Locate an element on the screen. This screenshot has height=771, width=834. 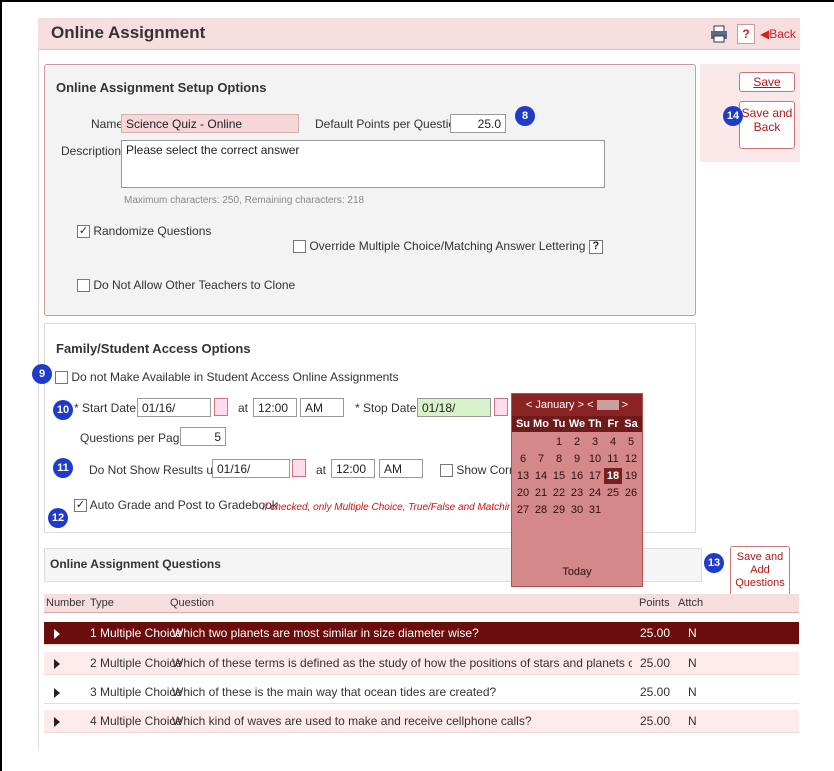
col-type: Type is located at coordinates (102, 603).